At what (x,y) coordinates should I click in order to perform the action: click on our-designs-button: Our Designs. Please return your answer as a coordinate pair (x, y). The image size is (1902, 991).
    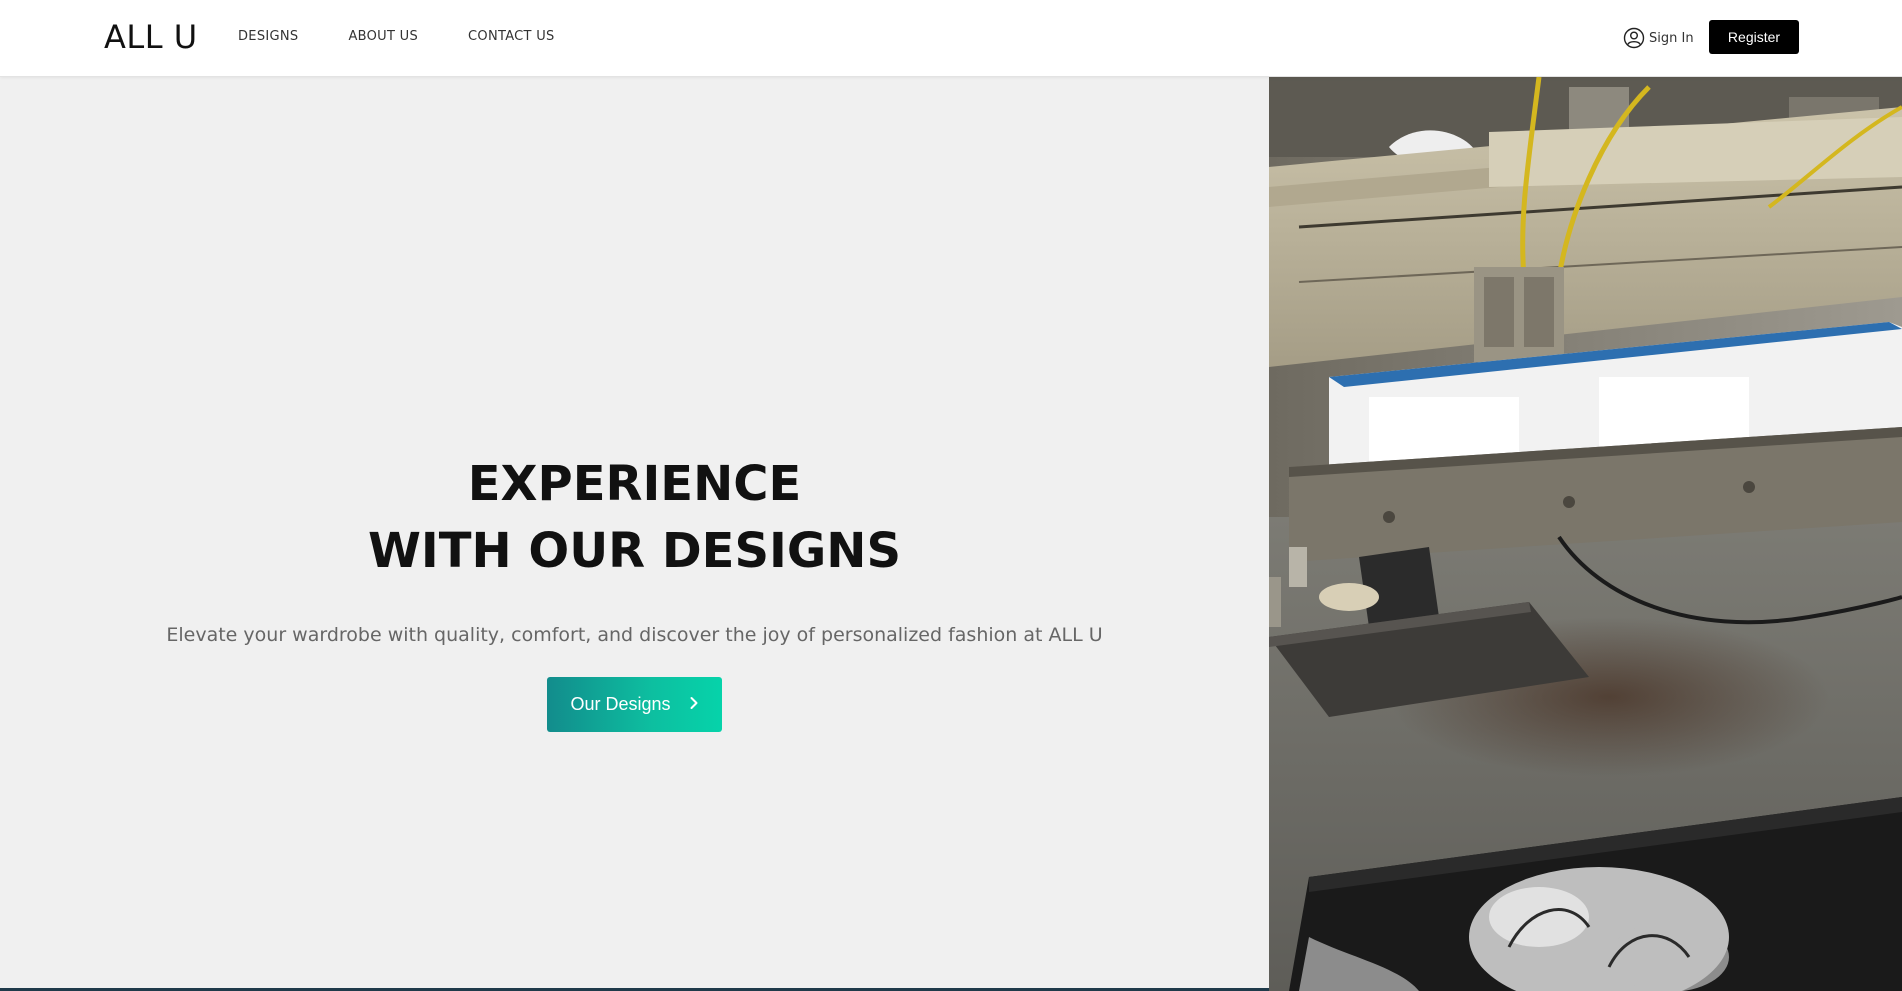
    Looking at the image, I should click on (634, 704).